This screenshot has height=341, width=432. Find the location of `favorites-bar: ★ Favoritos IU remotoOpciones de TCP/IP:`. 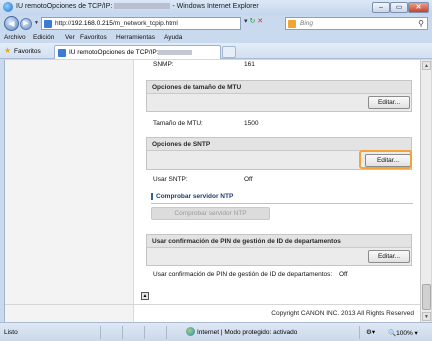

favorites-bar: ★ Favoritos IU remotoOpciones de TCP/IP: is located at coordinates (216, 51).